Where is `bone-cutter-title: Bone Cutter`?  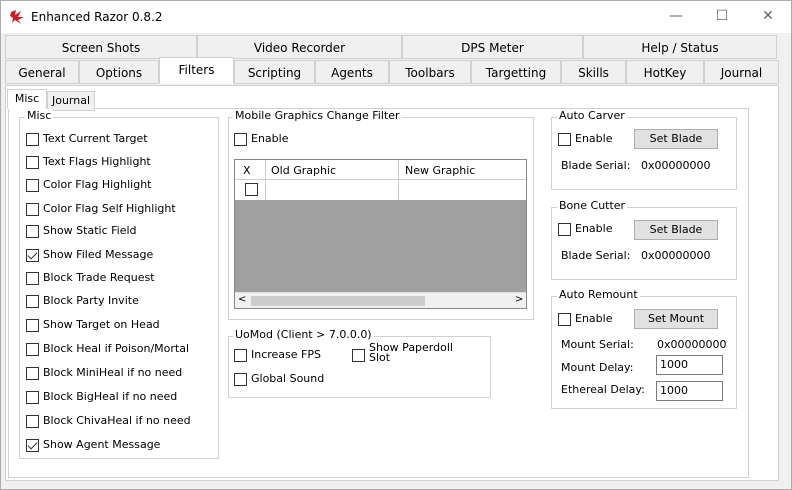
bone-cutter-title: Bone Cutter is located at coordinates (592, 205).